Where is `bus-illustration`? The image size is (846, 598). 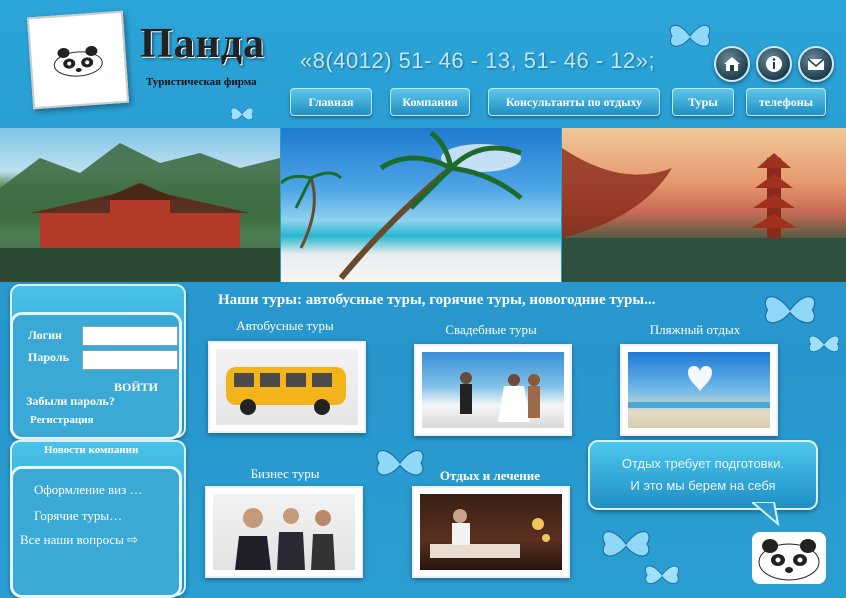 bus-illustration is located at coordinates (286, 391).